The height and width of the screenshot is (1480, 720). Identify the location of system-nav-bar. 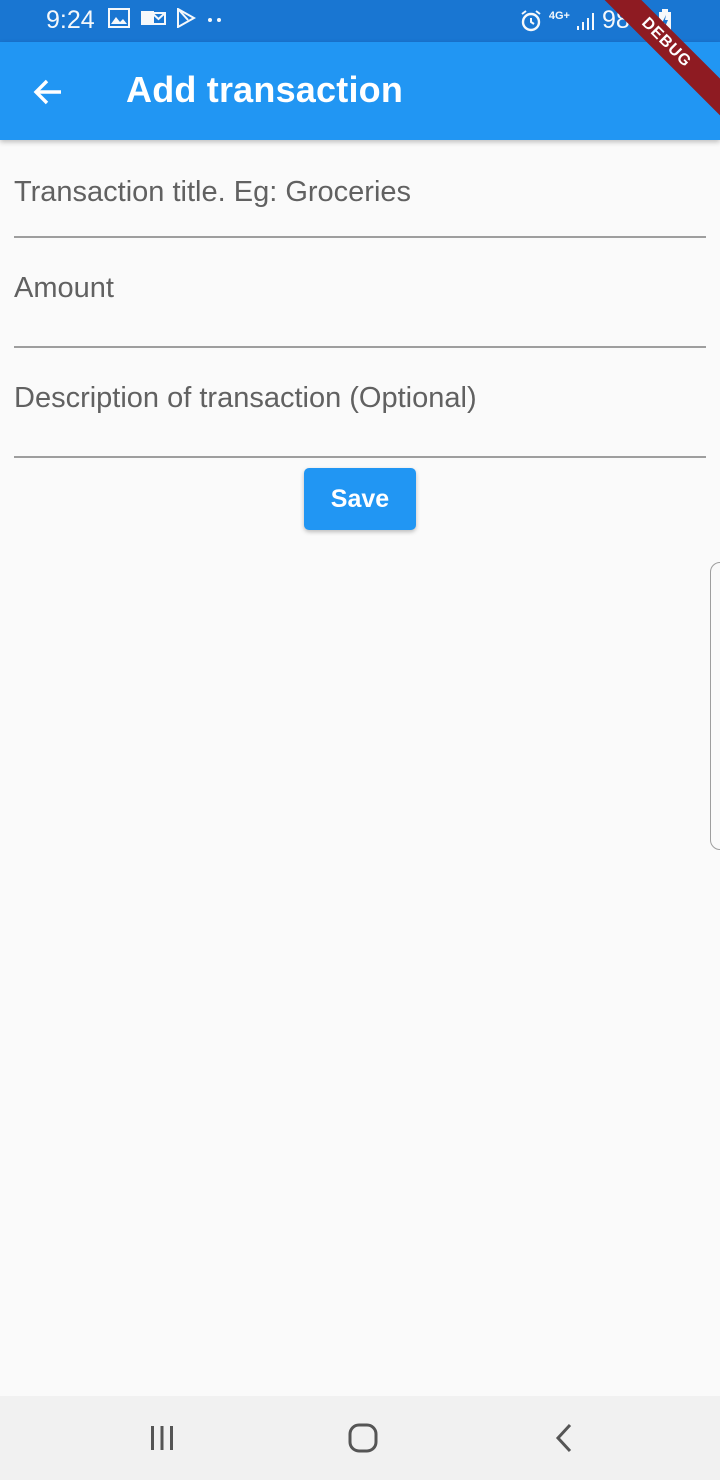
(360, 1438).